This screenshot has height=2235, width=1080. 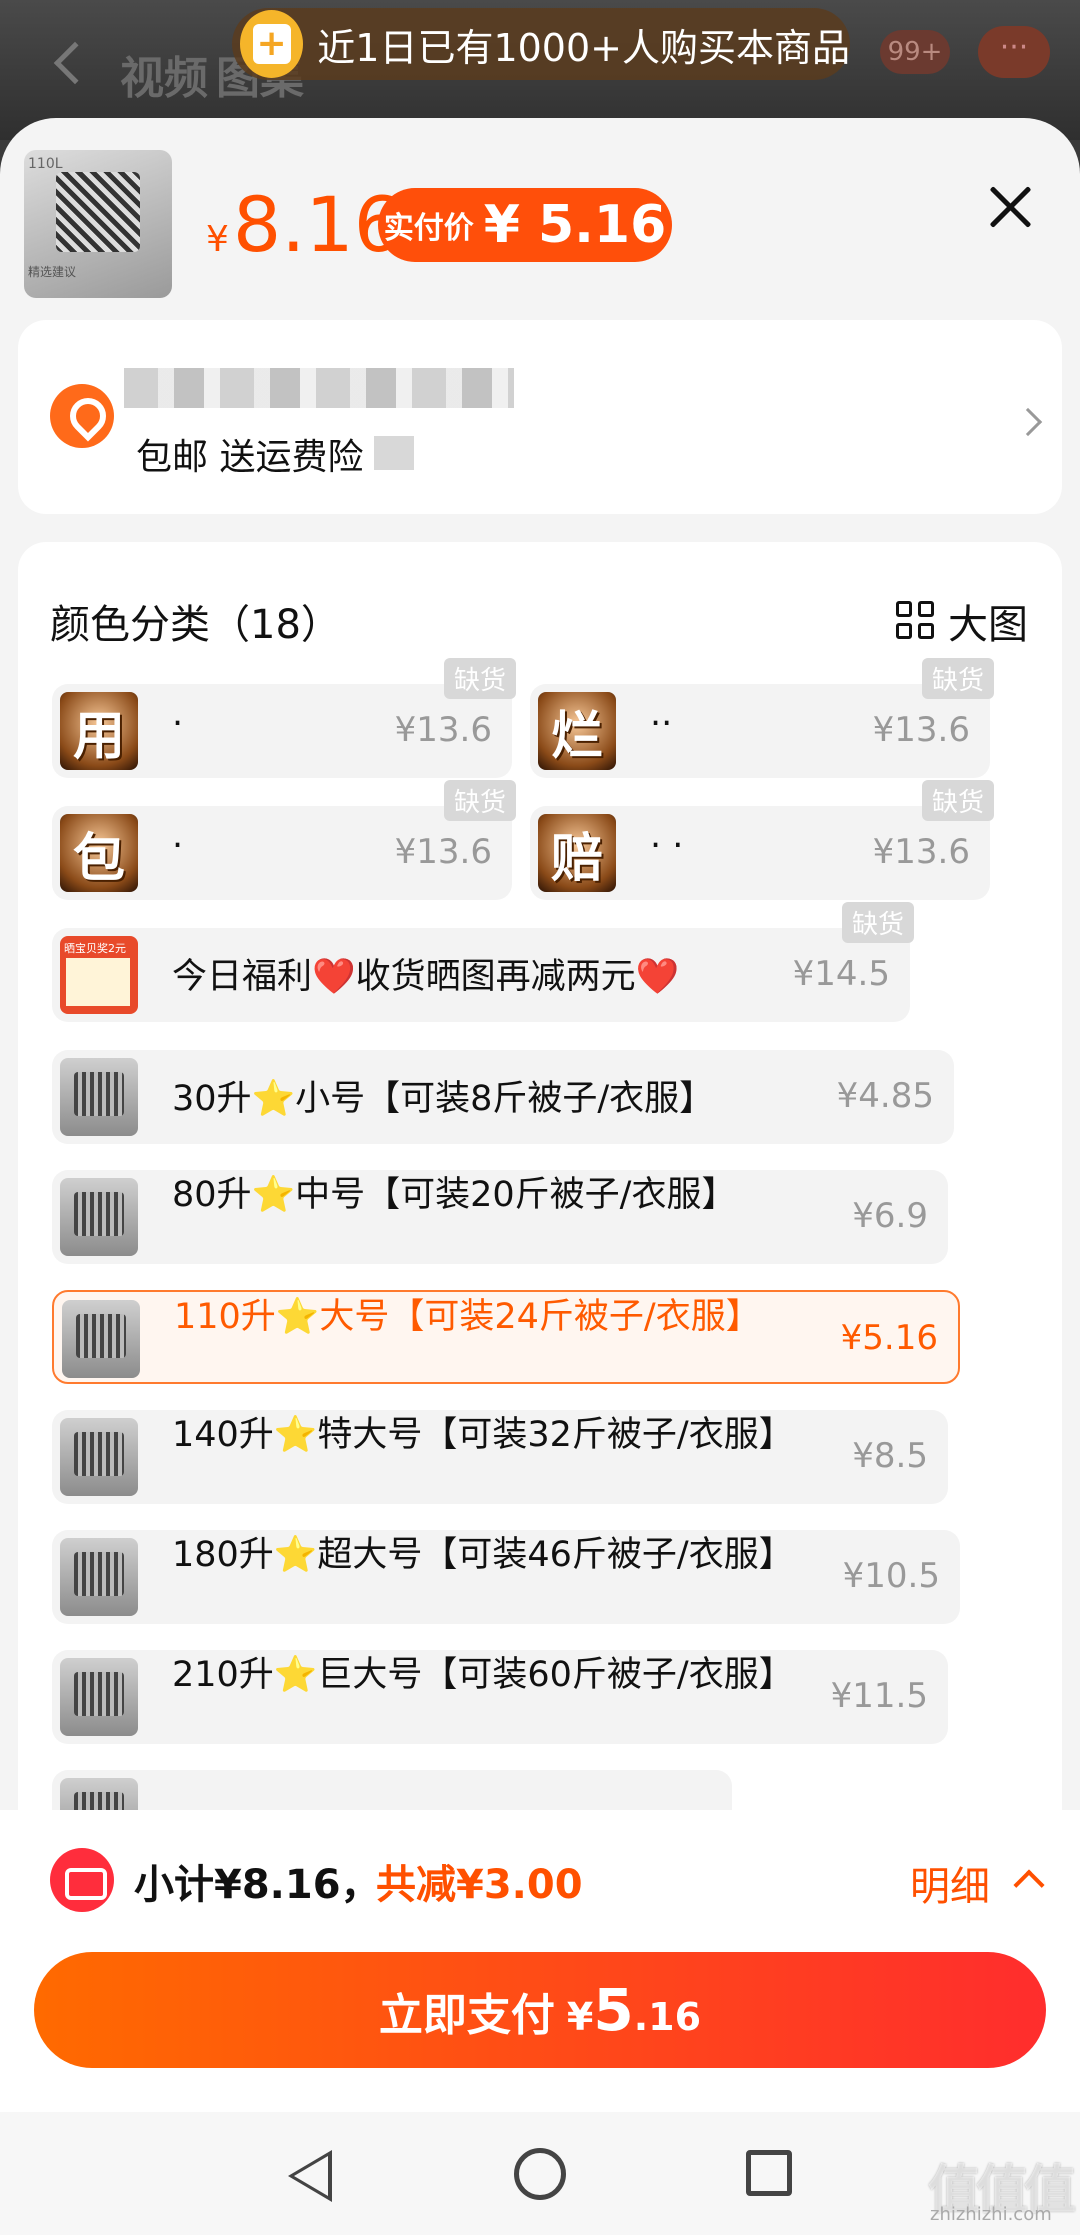 I want to click on subtotal: 小计¥8.16，, so click(x=257, y=1885).